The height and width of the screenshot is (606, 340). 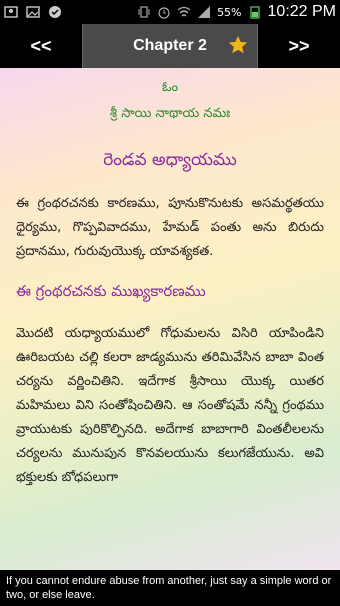 I want to click on clock: 10:22 PM, so click(x=301, y=11).